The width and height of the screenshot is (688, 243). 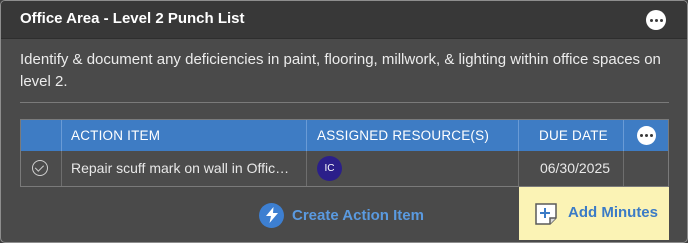 What do you see at coordinates (40, 168) in the screenshot?
I see `check-circle-icon` at bounding box center [40, 168].